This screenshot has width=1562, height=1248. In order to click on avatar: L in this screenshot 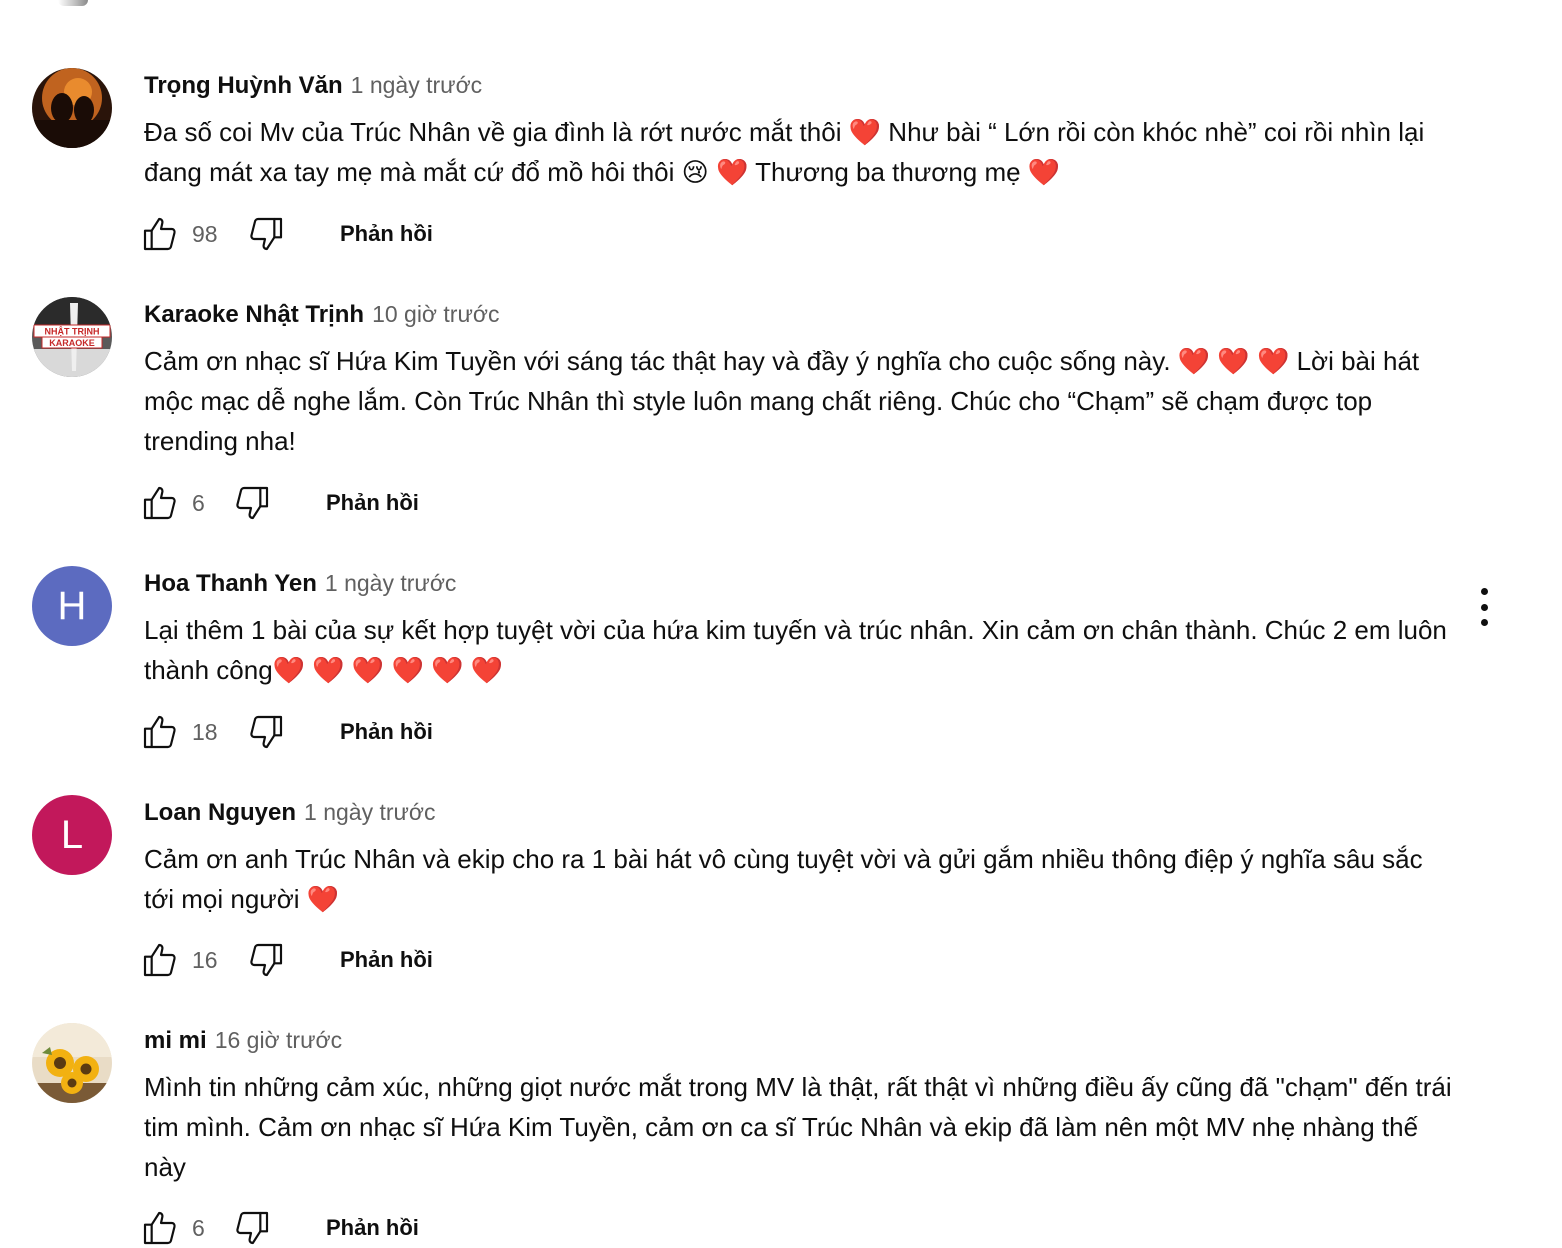, I will do `click(72, 835)`.